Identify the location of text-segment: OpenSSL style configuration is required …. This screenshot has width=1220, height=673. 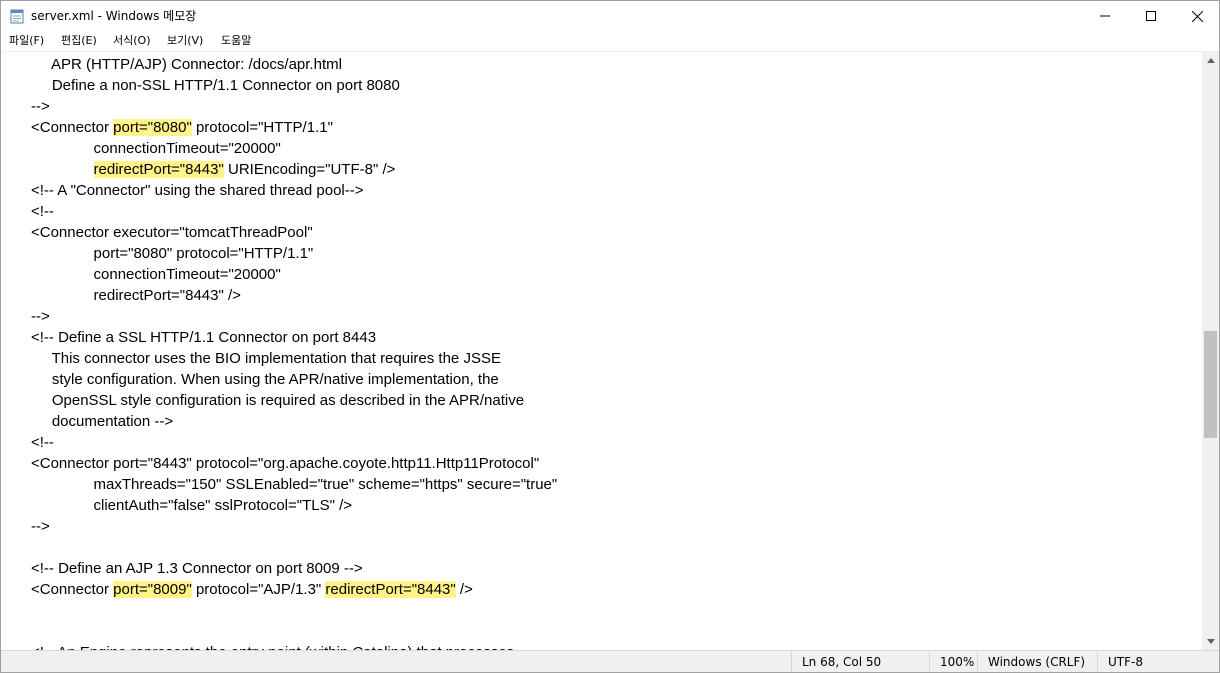
(278, 400).